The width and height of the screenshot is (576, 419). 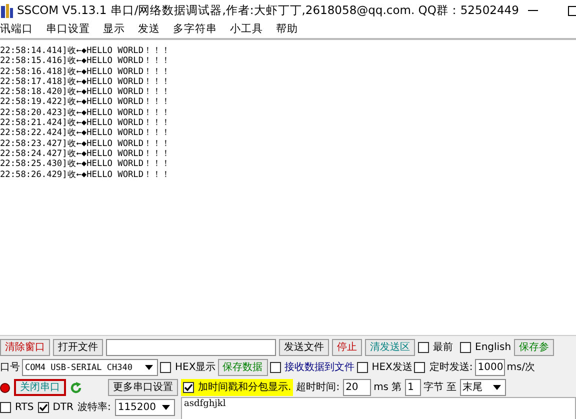 I want to click on log-line: 22:58:14.414]收←◆HELLO WORLD！！！, so click(x=86, y=51).